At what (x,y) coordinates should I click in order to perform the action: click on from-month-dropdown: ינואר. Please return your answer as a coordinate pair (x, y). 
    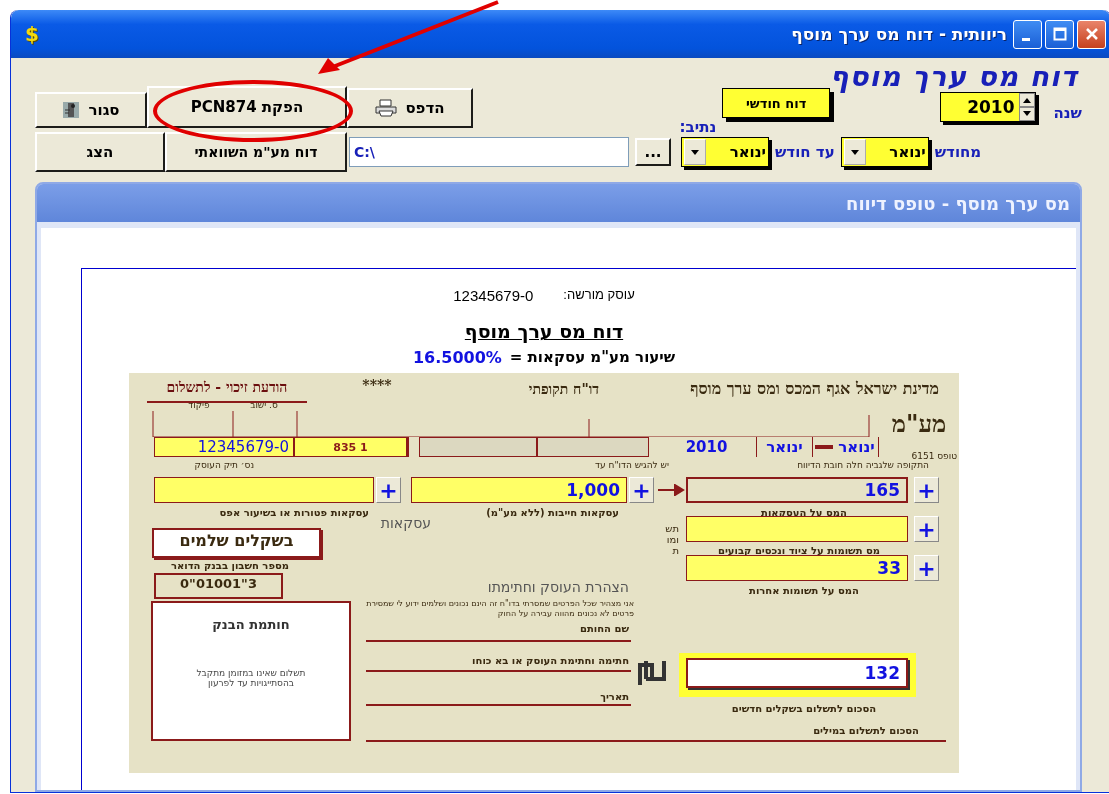
    Looking at the image, I should click on (884, 152).